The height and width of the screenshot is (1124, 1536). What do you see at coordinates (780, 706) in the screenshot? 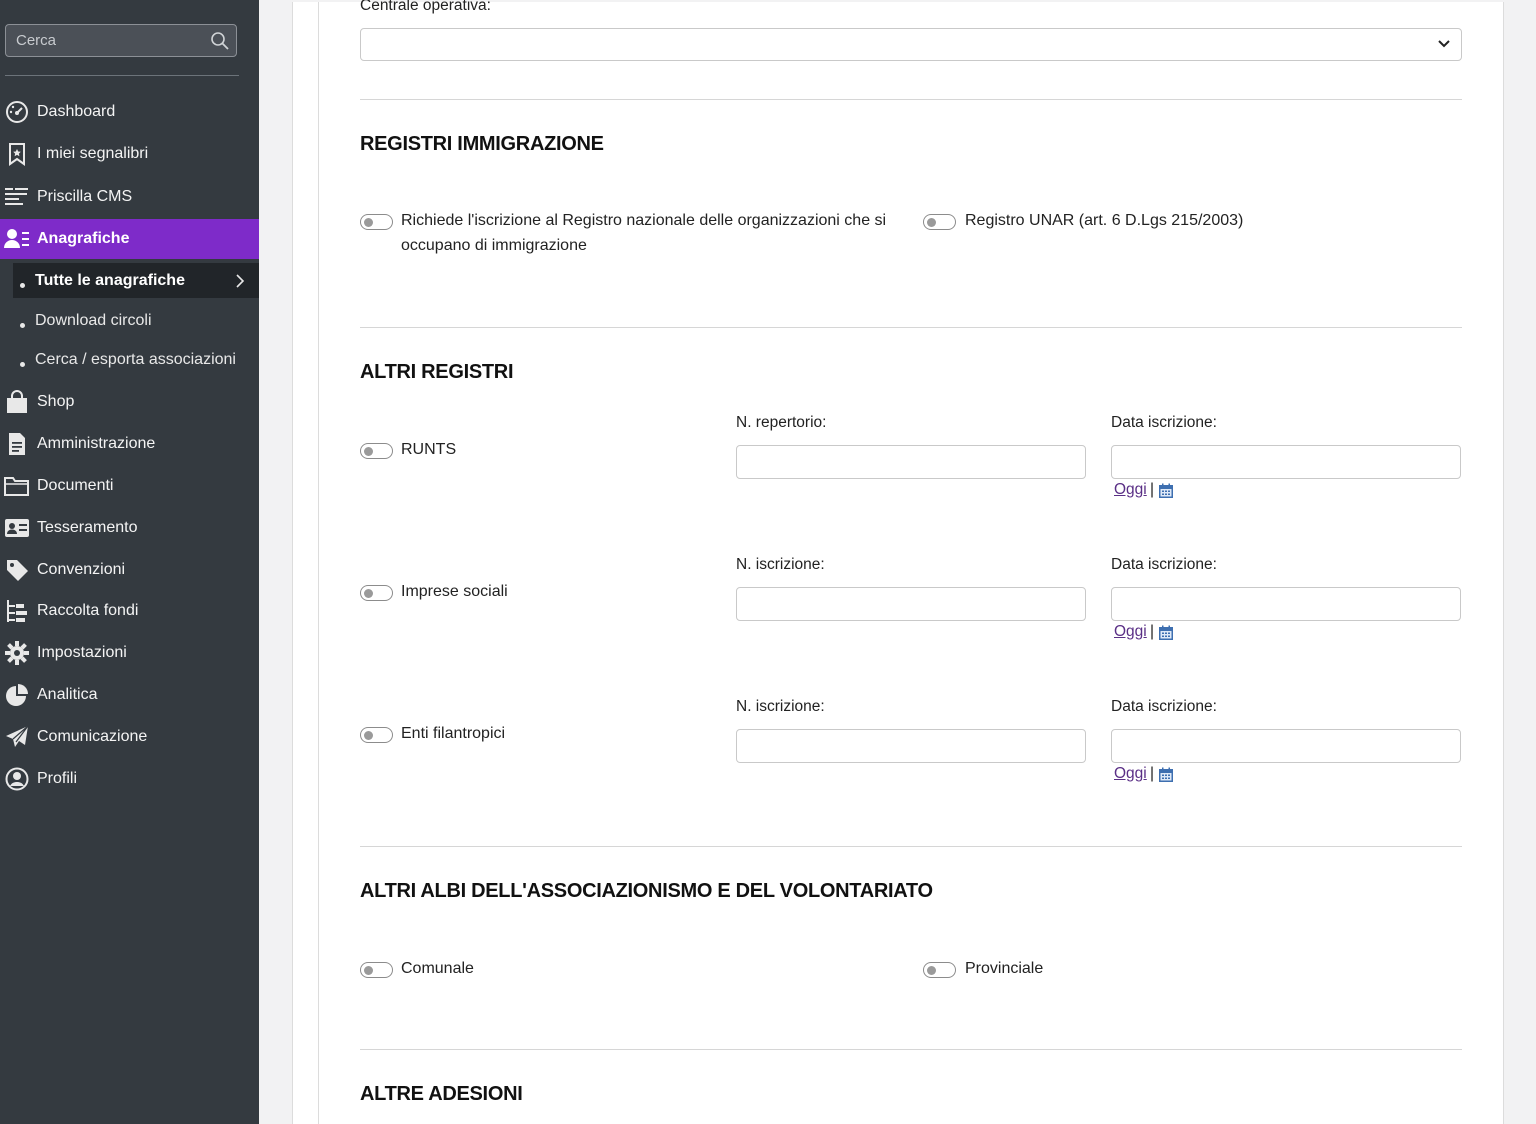
I see `enti-number-label: N. iscrizione:` at bounding box center [780, 706].